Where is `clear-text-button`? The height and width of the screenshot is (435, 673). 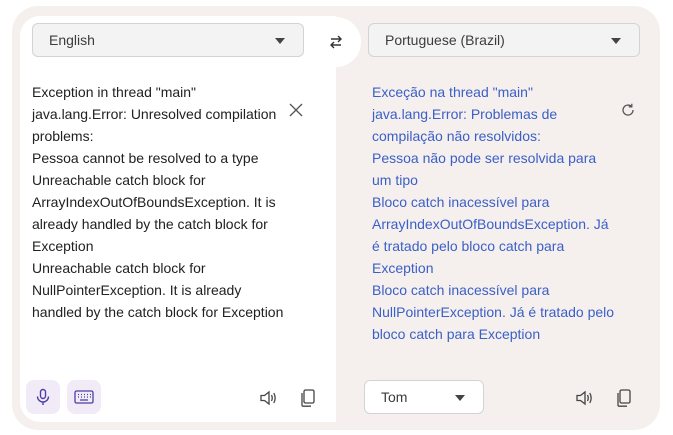 clear-text-button is located at coordinates (296, 110).